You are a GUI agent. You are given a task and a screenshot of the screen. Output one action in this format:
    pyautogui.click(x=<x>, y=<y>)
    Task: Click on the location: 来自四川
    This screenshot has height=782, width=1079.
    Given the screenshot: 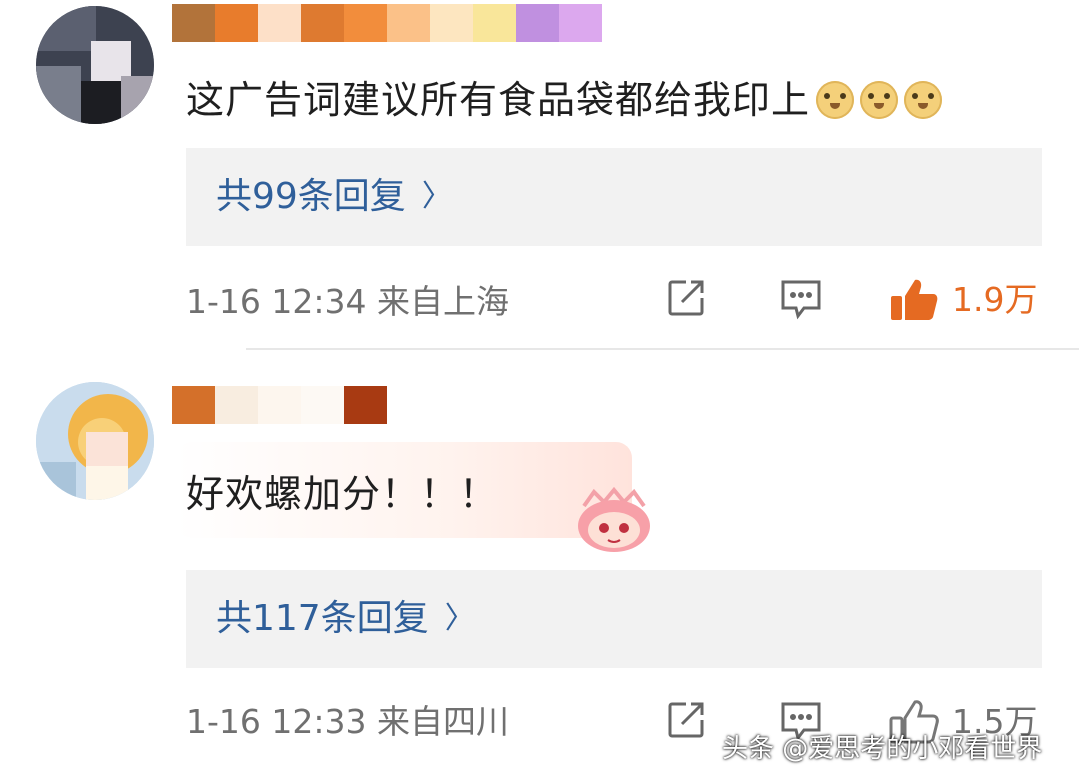 What is the action you would take?
    pyautogui.click(x=443, y=721)
    